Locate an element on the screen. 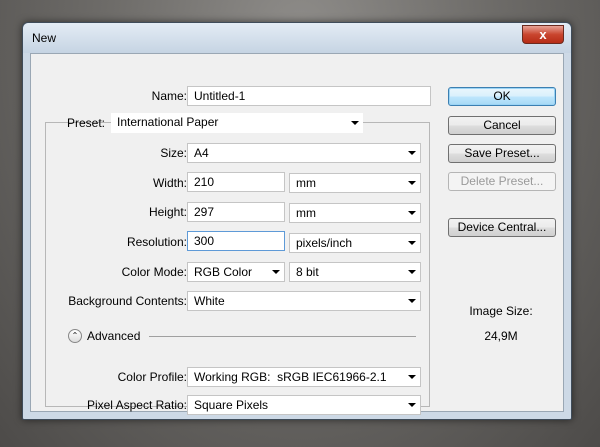 The height and width of the screenshot is (447, 600). close-icon: x is located at coordinates (543, 34).